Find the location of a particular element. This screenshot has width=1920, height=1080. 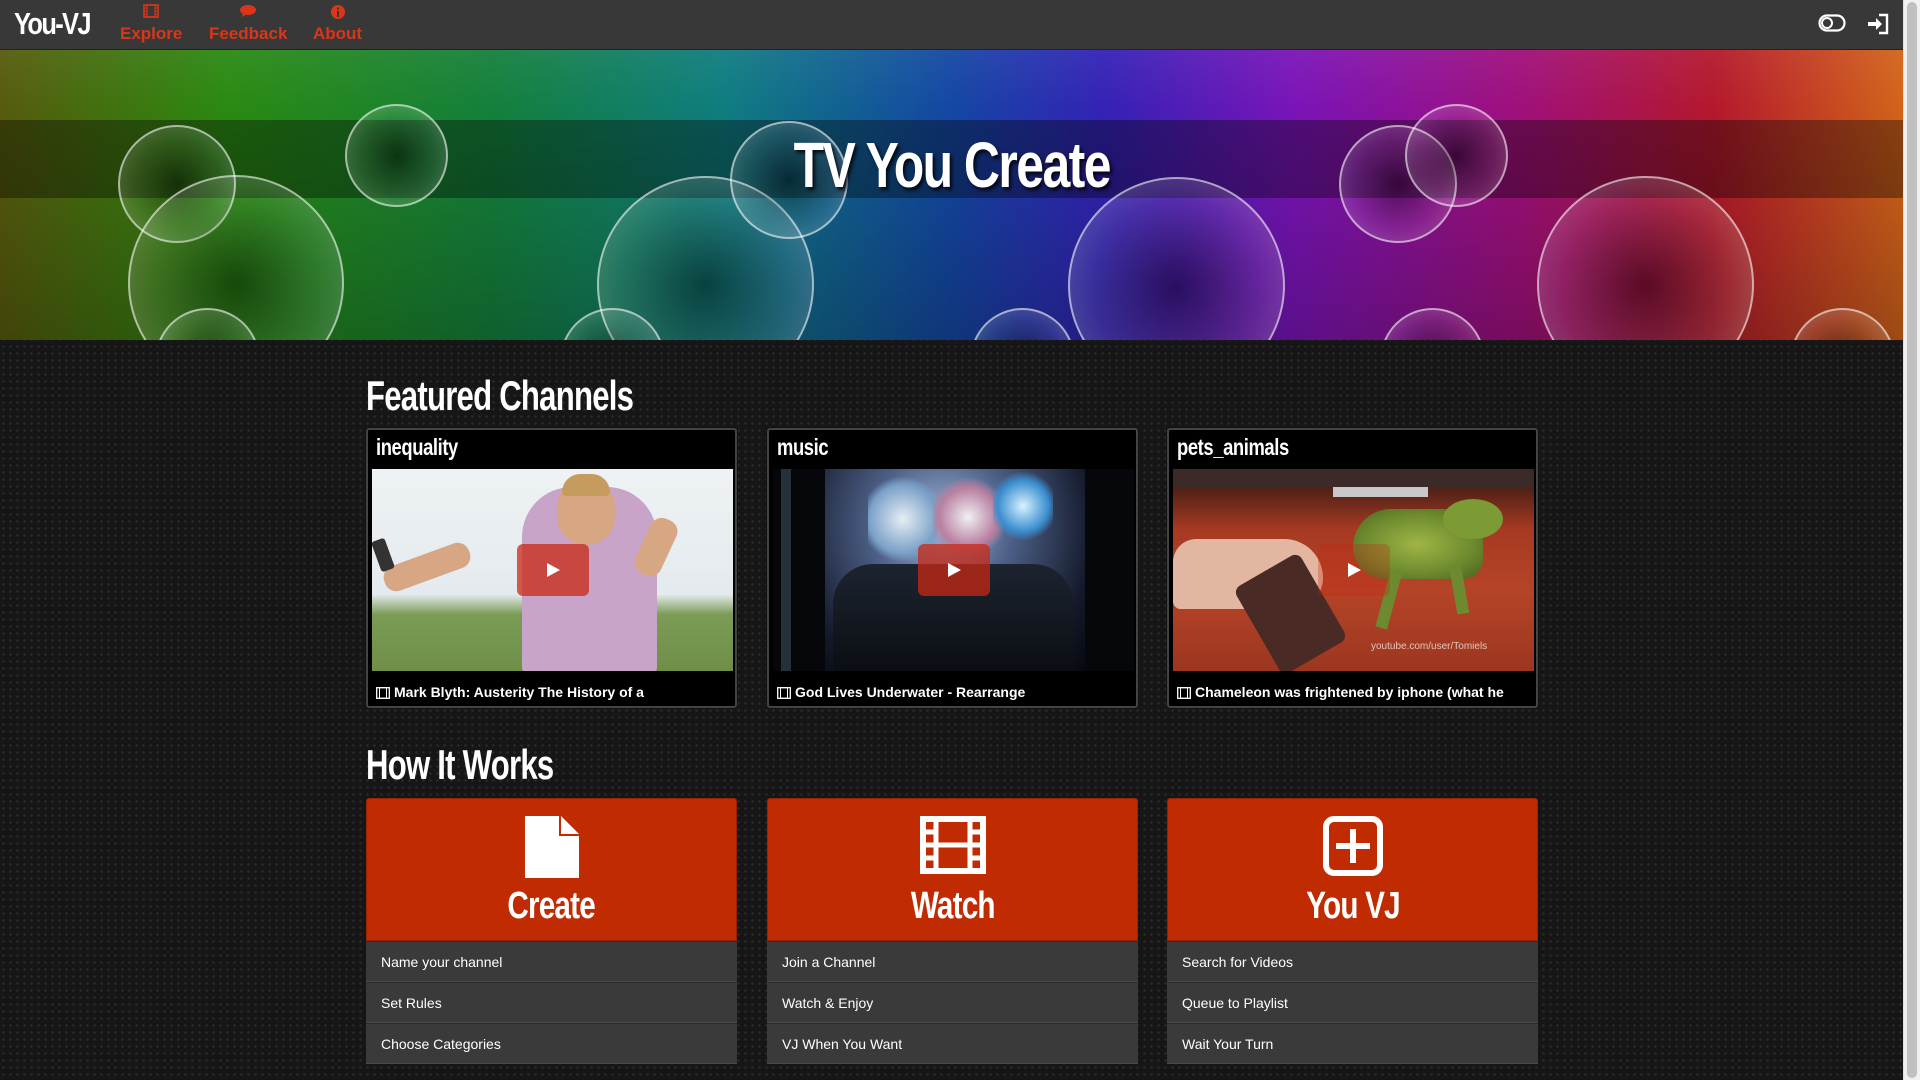

how-it-works-title: How It Works is located at coordinates (460, 764).